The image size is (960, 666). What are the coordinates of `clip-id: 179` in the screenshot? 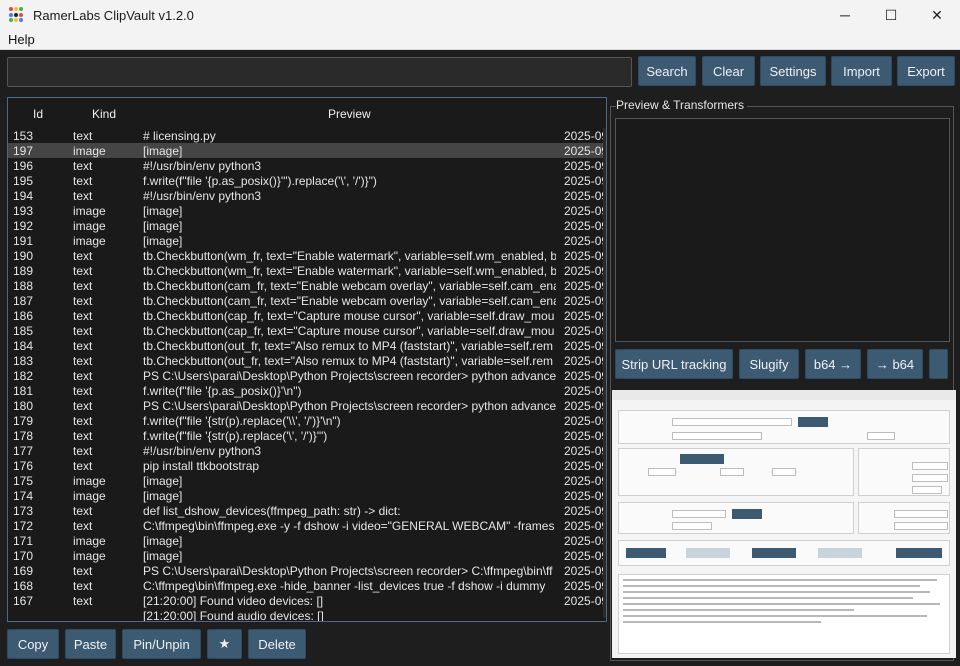 It's located at (23, 421).